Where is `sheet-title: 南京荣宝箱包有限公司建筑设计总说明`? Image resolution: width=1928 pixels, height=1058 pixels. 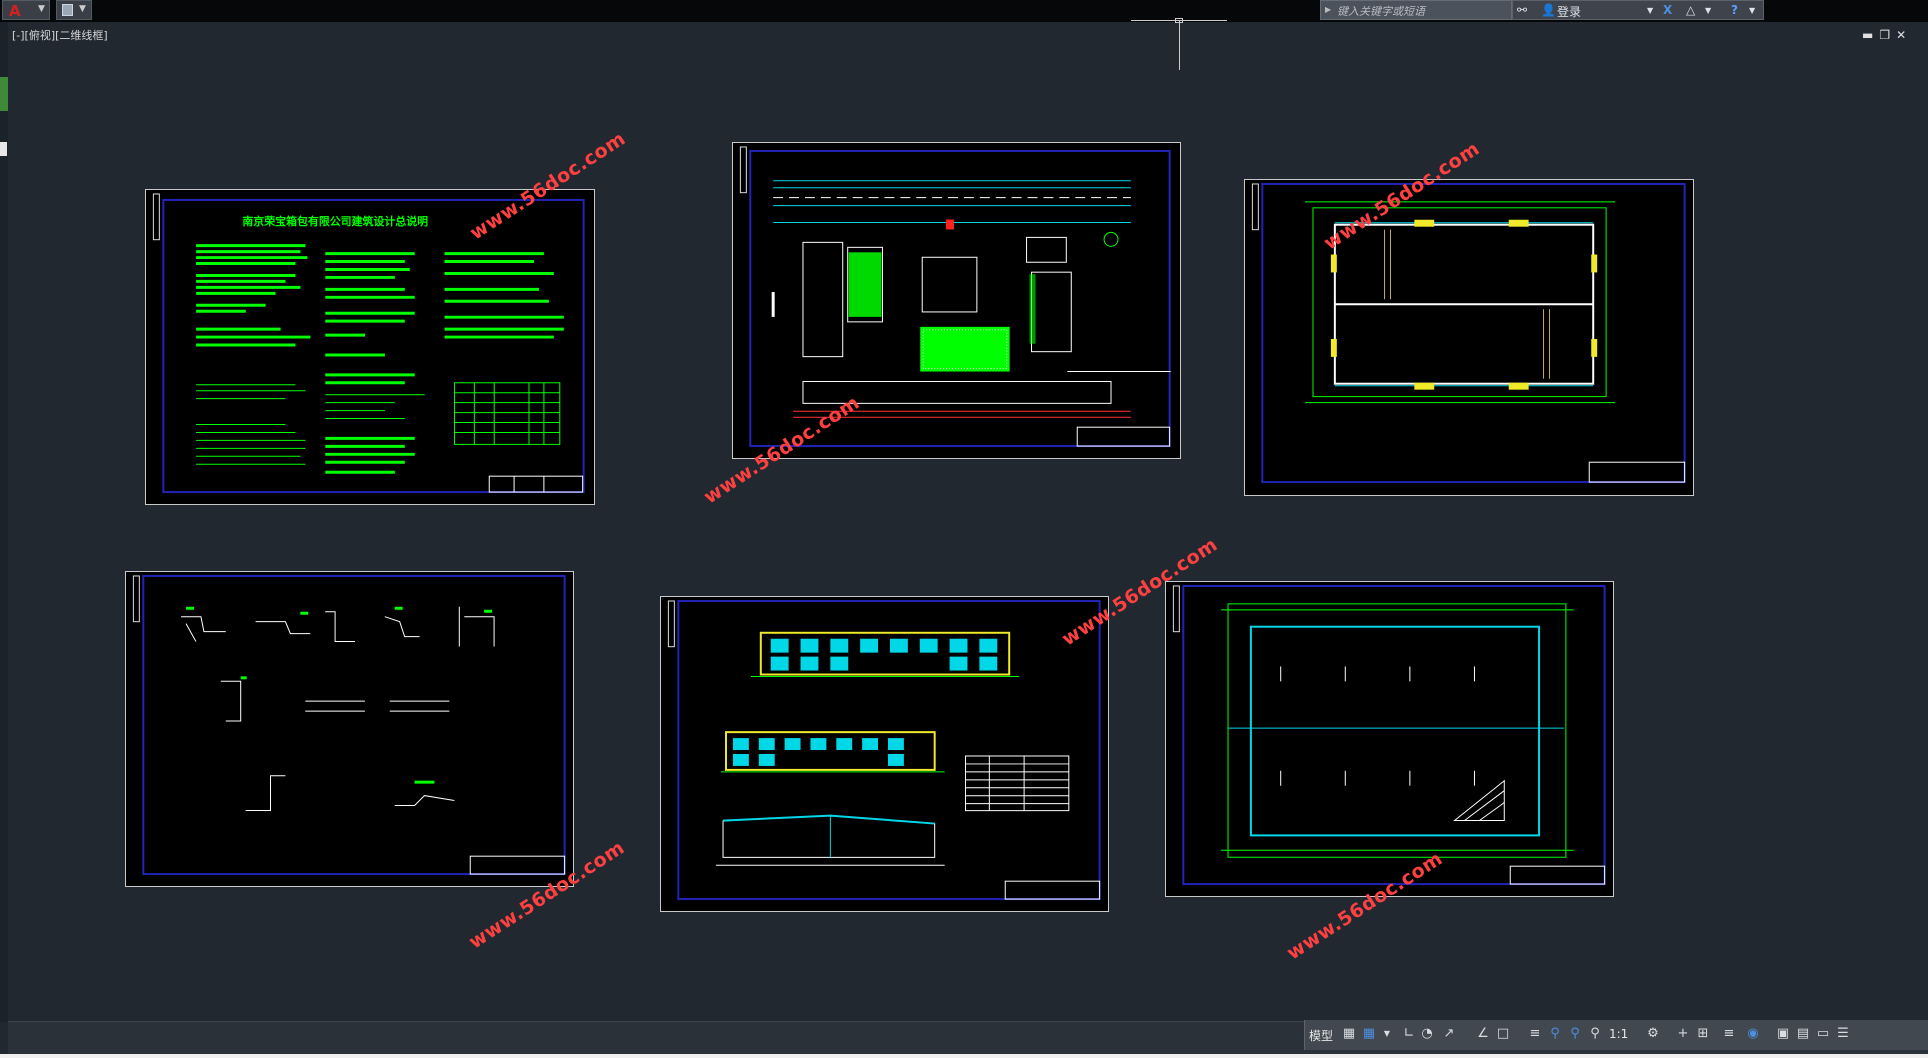 sheet-title: 南京荣宝箱包有限公司建筑设计总说明 is located at coordinates (335, 221).